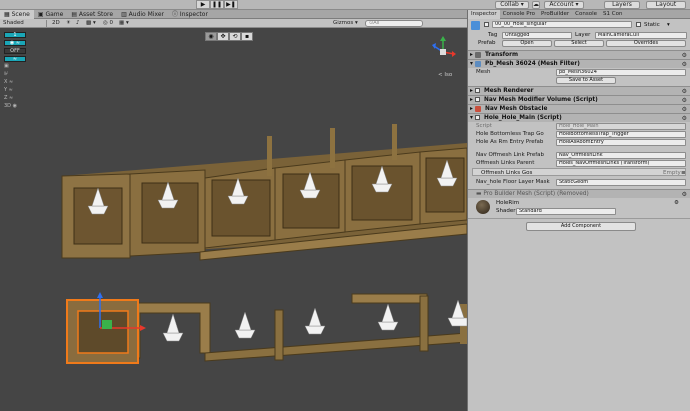  What do you see at coordinates (50, 14) in the screenshot?
I see `tab-game: ▣ Game` at bounding box center [50, 14].